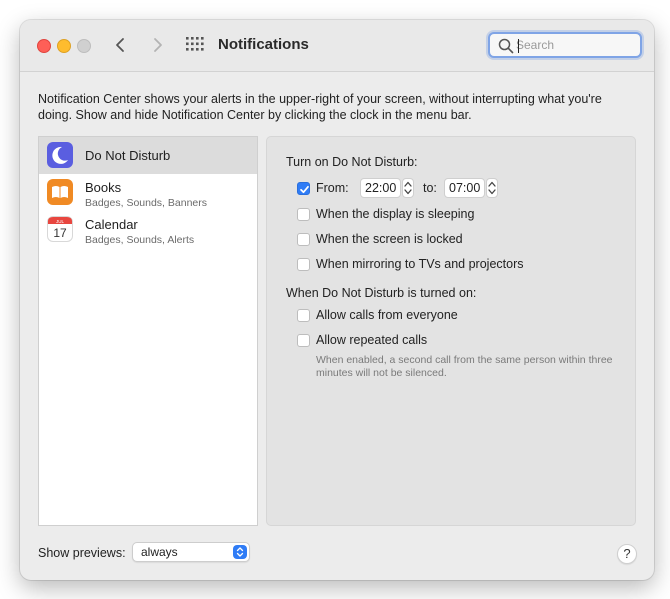 The width and height of the screenshot is (670, 599). I want to click on search-field, so click(565, 45).